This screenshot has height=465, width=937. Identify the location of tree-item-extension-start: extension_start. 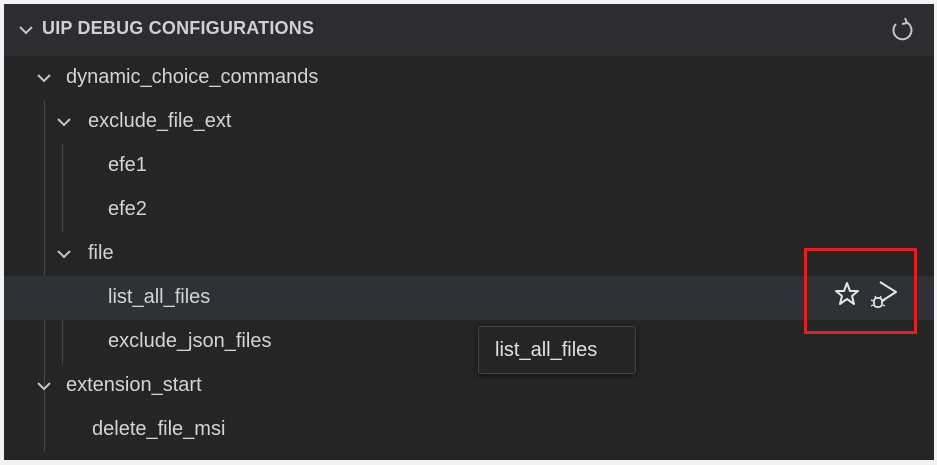
(469, 386).